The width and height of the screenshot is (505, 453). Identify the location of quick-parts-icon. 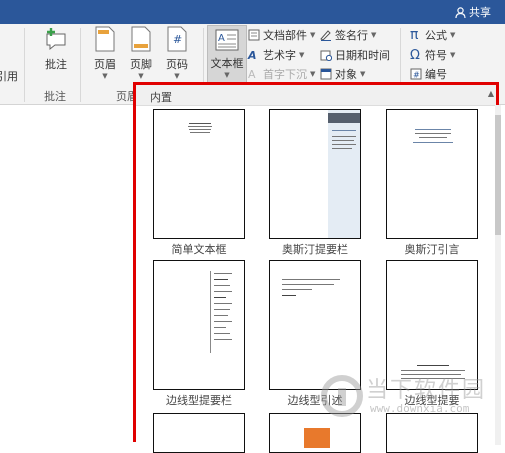
(254, 35).